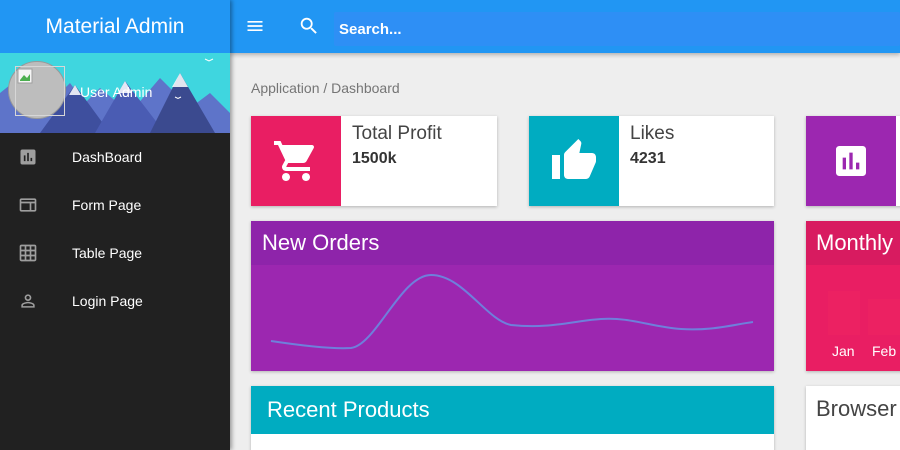 The width and height of the screenshot is (900, 450). I want to click on stat-value: 4231, so click(648, 158).